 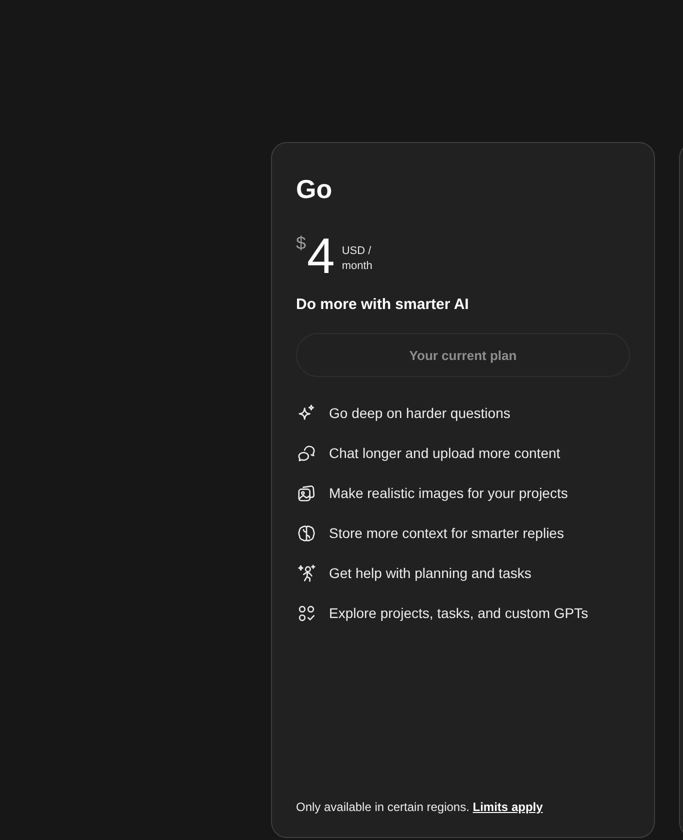 I want to click on plan-name: Go, so click(x=315, y=189).